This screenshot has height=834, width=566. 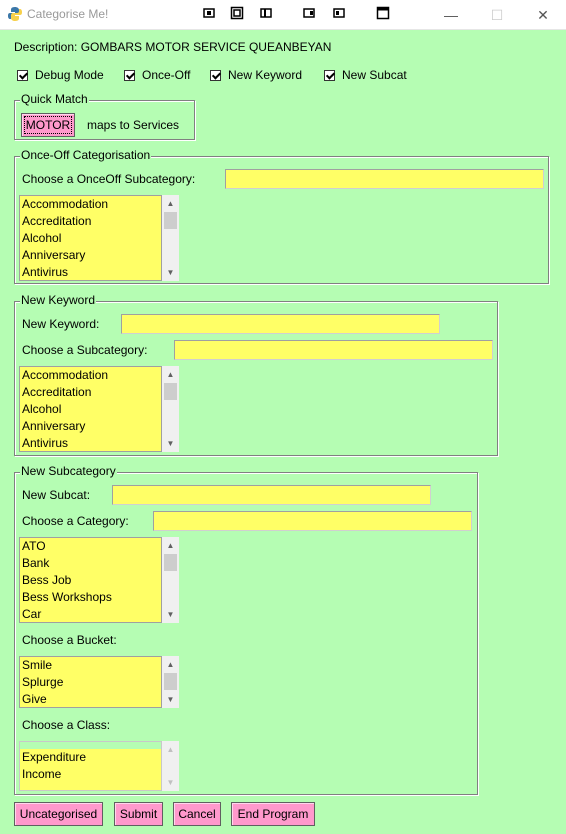 I want to click on close-button: ✕, so click(x=543, y=15).